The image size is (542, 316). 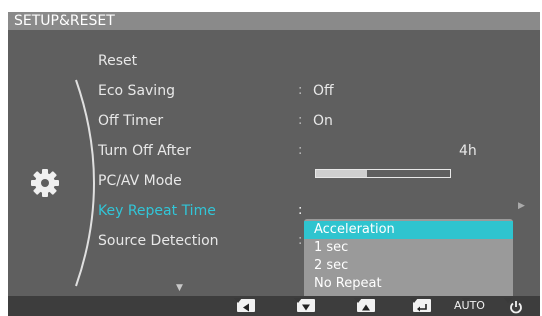 I want to click on menu-title: SETUP&RESET, so click(x=274, y=21).